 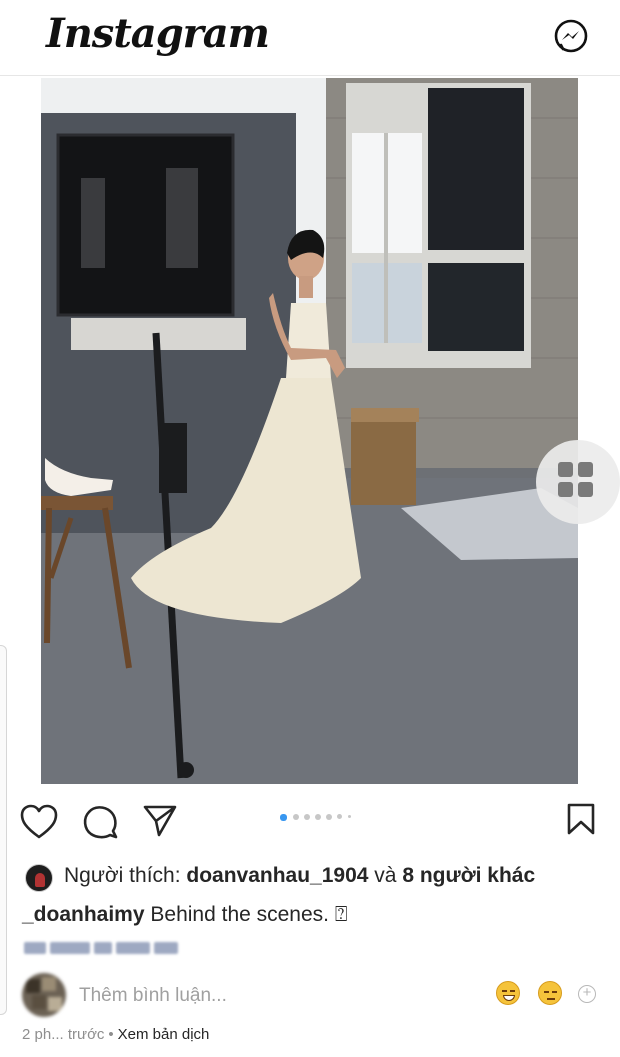 What do you see at coordinates (44, 995) in the screenshot?
I see `user-avatar` at bounding box center [44, 995].